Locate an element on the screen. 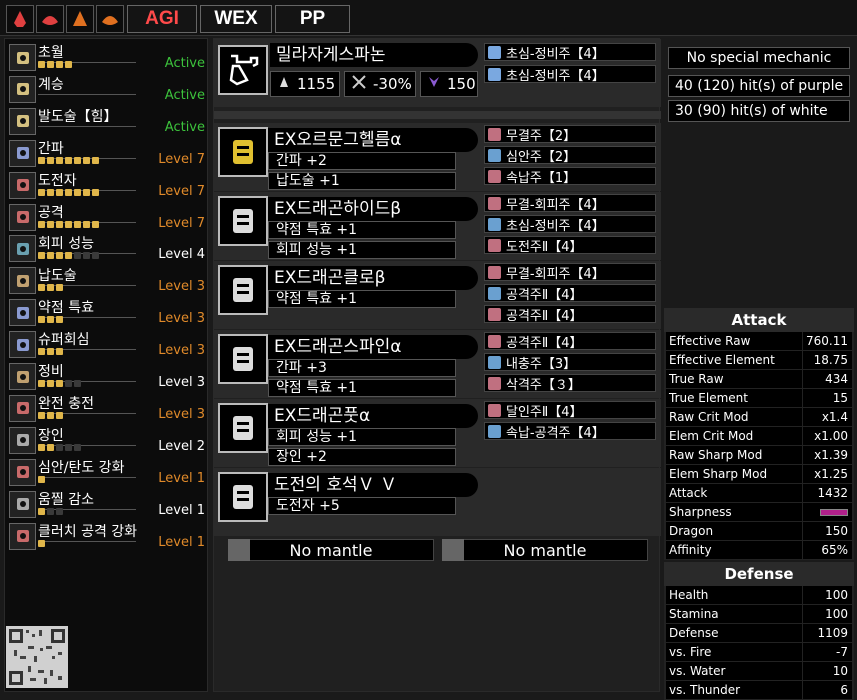 This screenshot has height=700, width=857. skill-name: 납도술 is located at coordinates (57, 276).